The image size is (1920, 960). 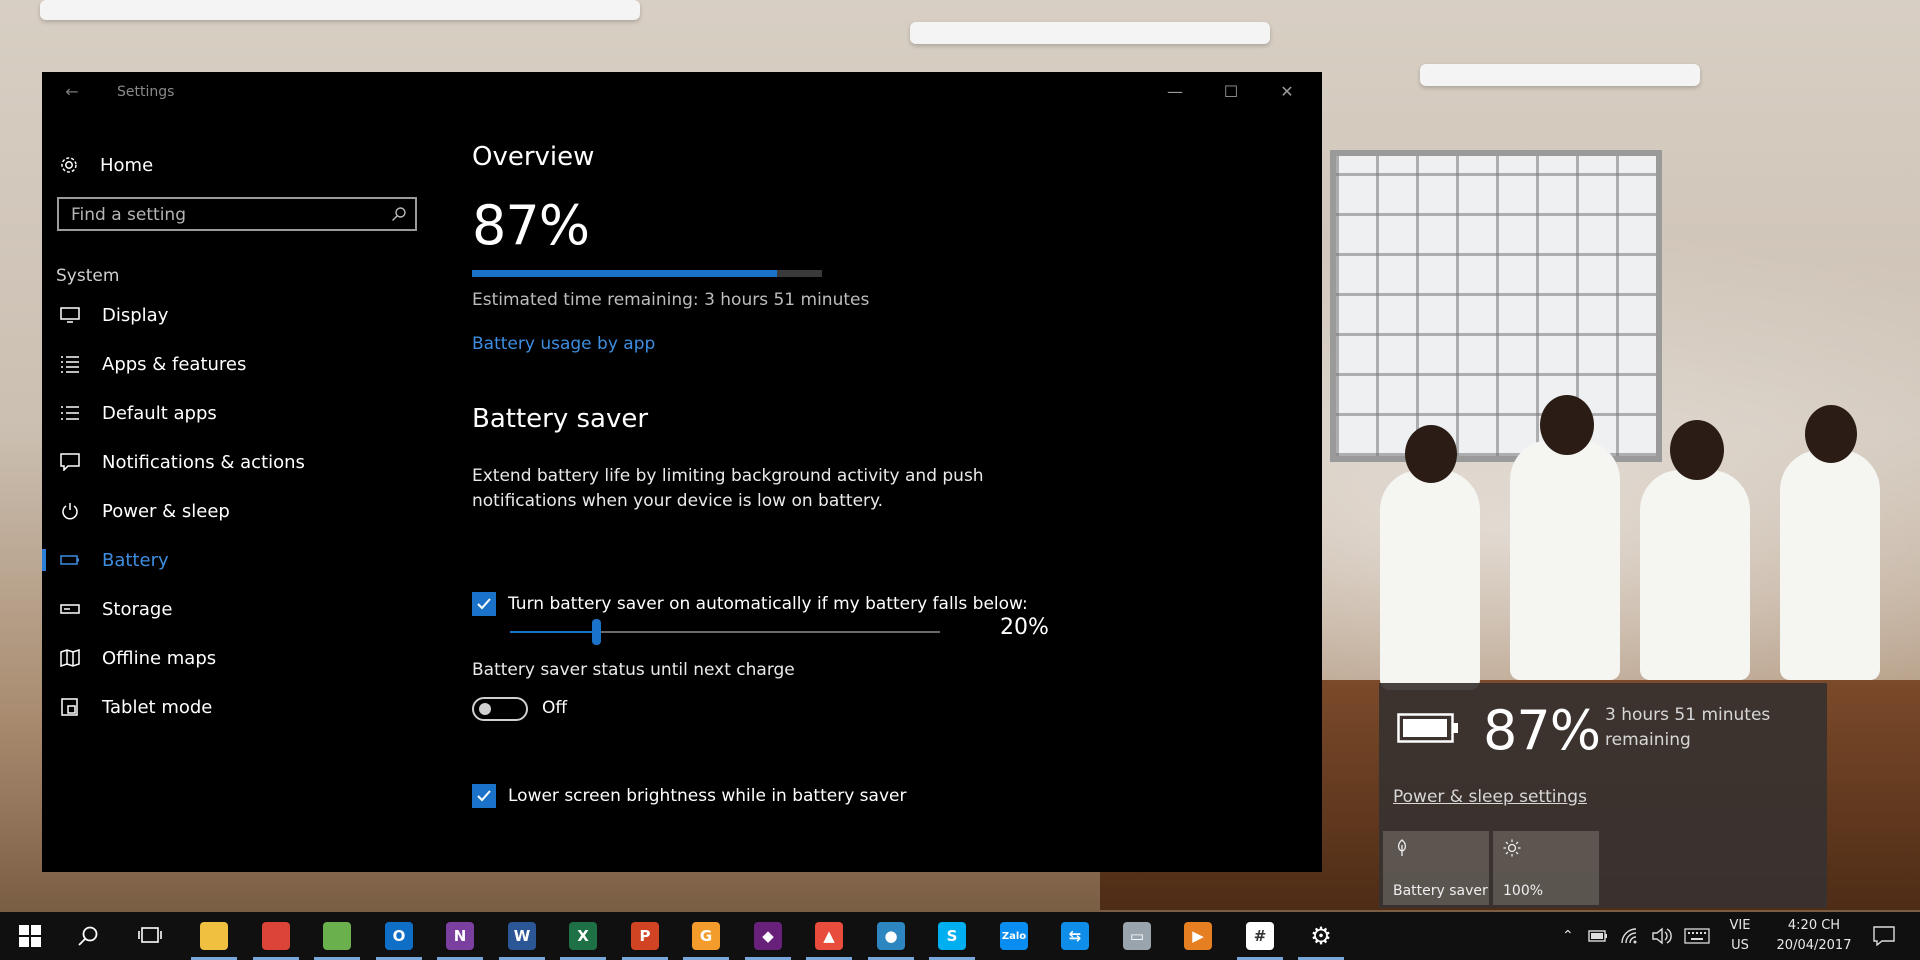 I want to click on foxit-pdf-taskbar-button: G, so click(x=706, y=940).